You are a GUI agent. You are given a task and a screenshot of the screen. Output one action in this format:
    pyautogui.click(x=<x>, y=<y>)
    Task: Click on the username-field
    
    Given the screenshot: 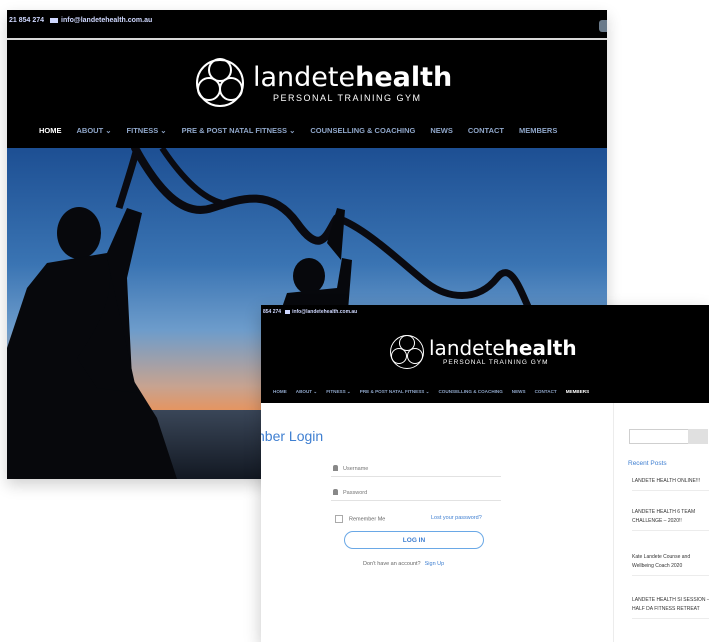 What is the action you would take?
    pyautogui.click(x=416, y=469)
    